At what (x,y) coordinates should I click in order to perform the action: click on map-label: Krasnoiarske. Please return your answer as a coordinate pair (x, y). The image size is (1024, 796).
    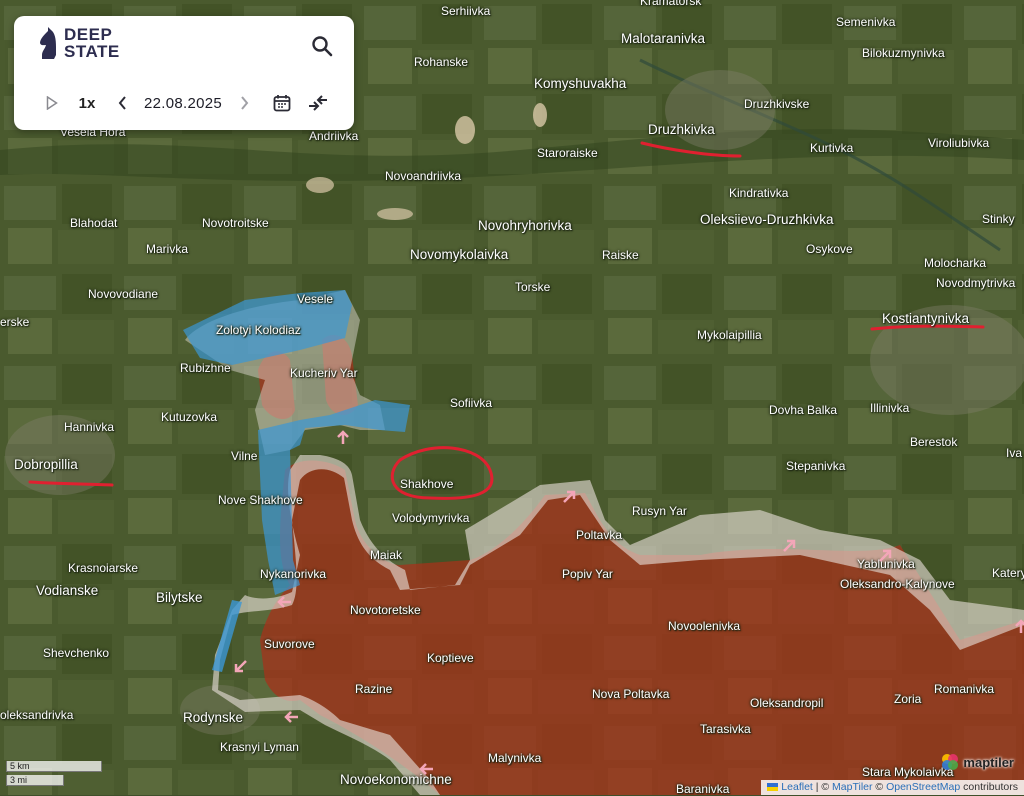
    Looking at the image, I should click on (103, 568).